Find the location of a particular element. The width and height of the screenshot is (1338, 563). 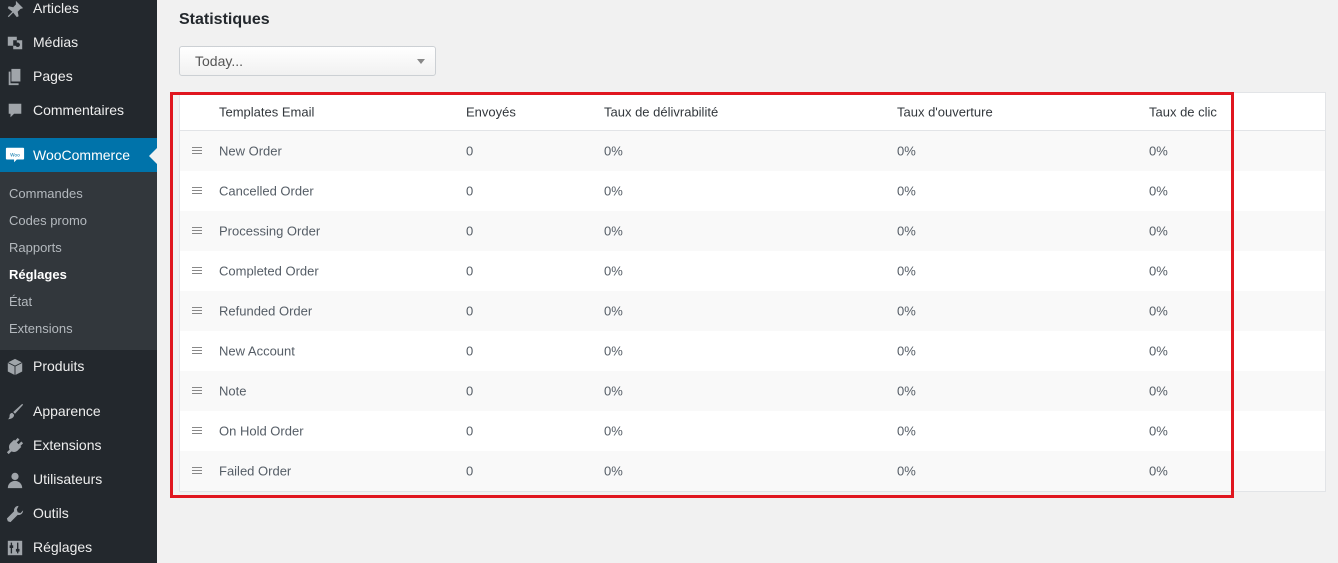

template-name: On Hold Order is located at coordinates (261, 431).